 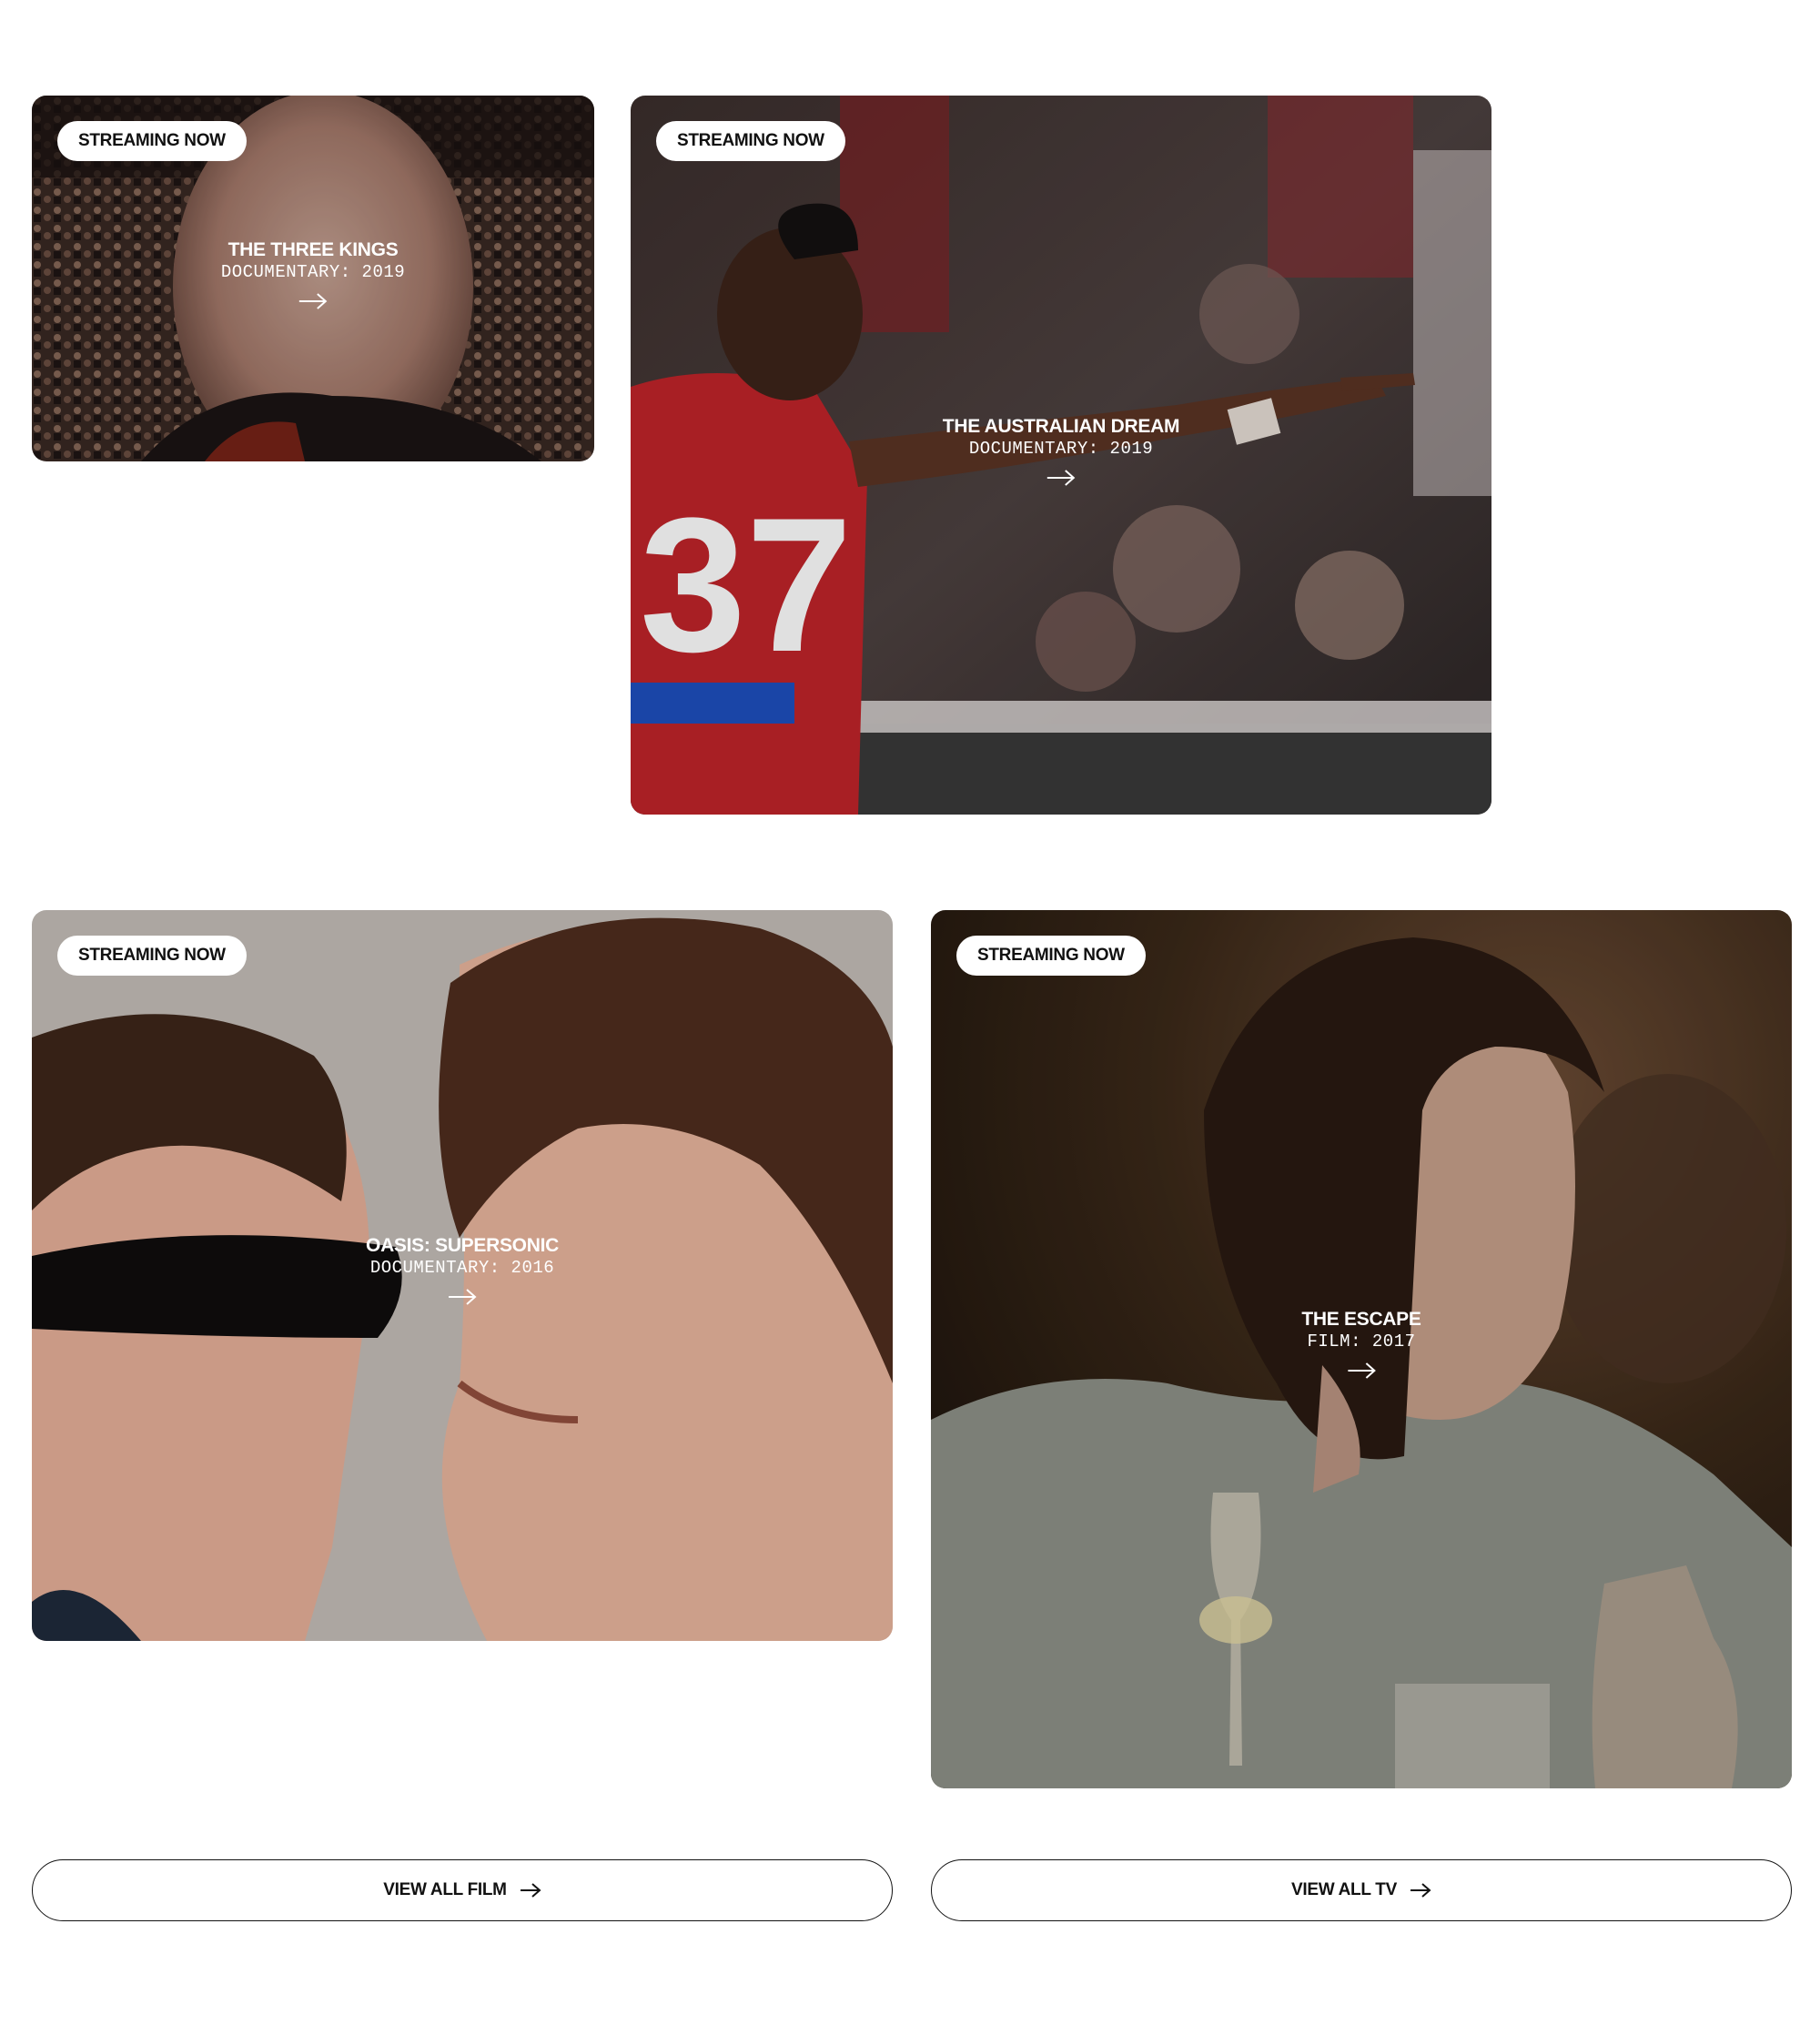 I want to click on view-all-film-label: VIEW ALL FILM, so click(x=445, y=1889).